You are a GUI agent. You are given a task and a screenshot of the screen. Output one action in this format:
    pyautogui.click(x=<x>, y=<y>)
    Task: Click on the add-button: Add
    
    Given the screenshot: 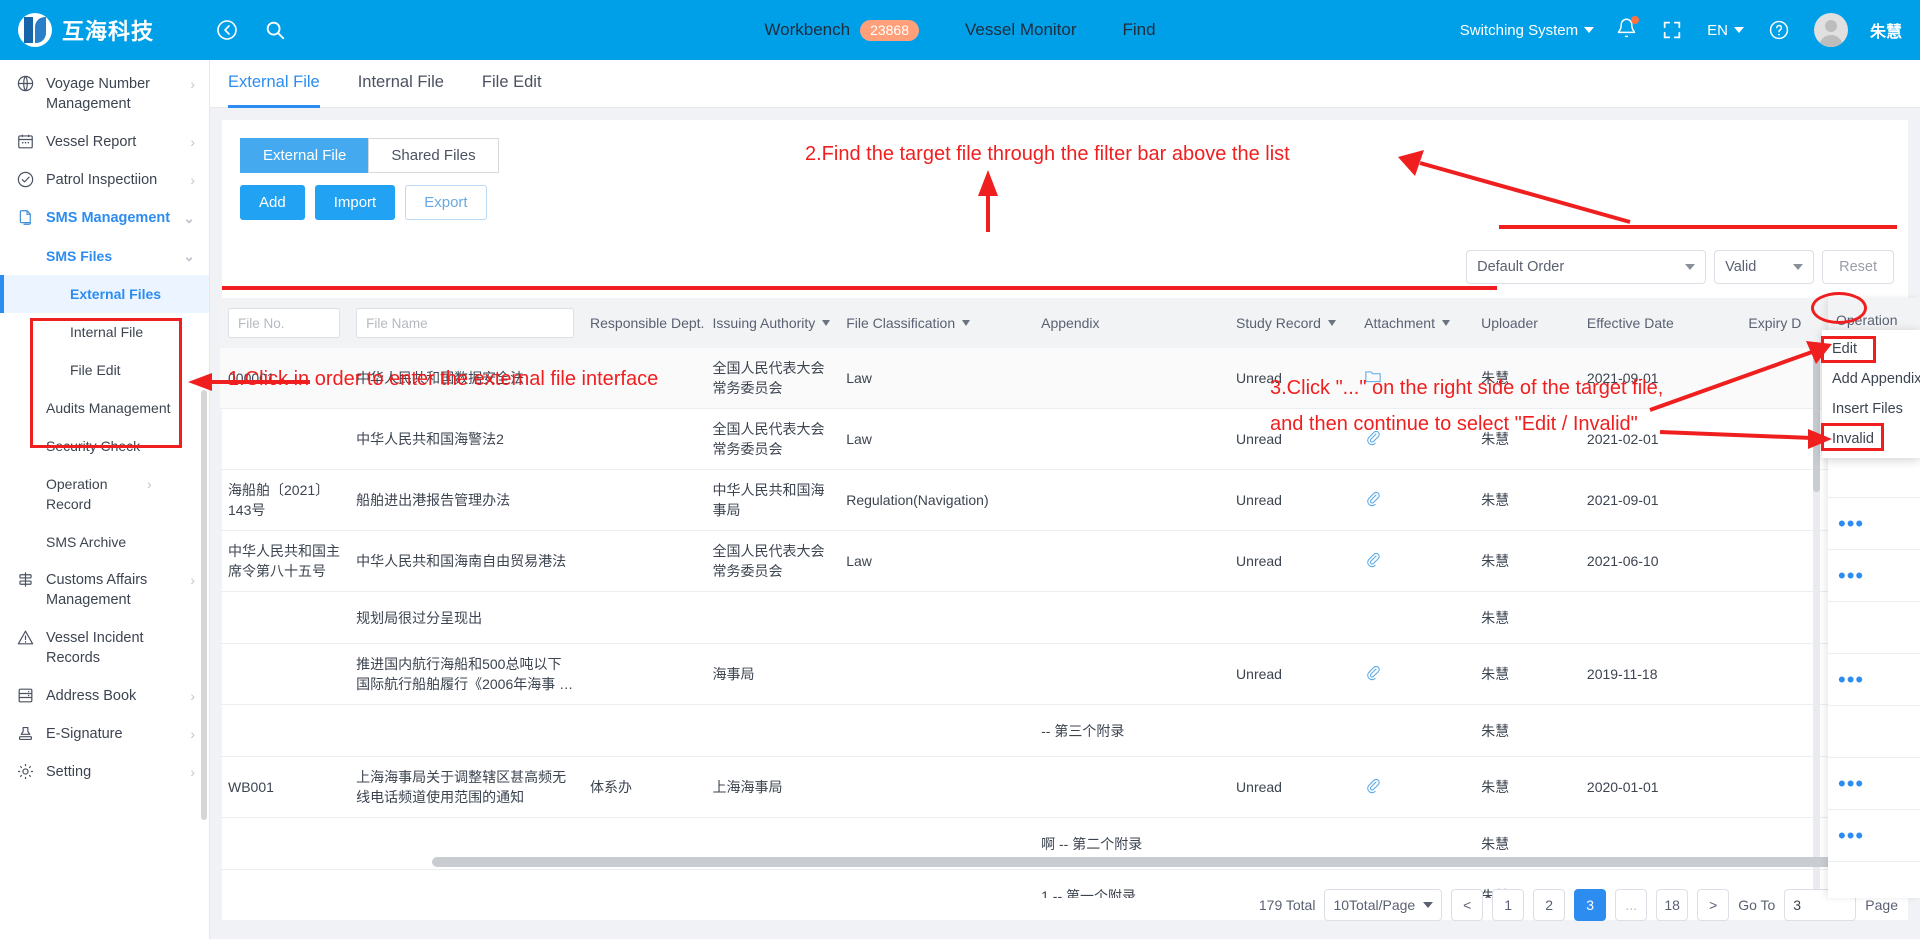 What is the action you would take?
    pyautogui.click(x=272, y=202)
    